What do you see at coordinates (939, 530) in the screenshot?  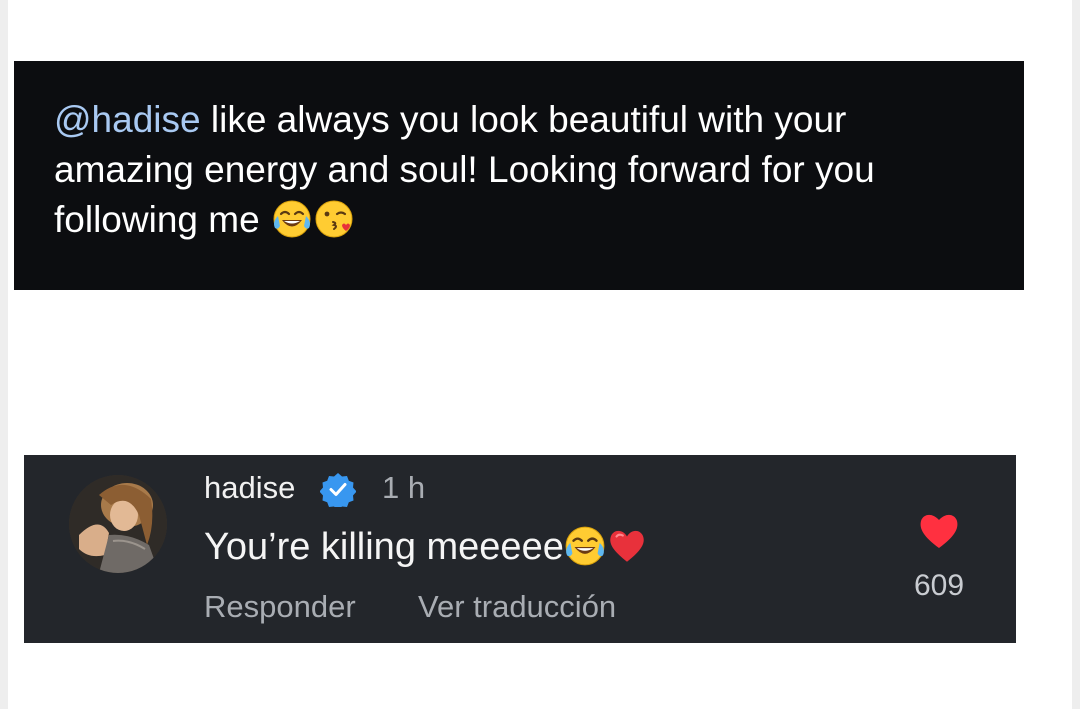 I see `heart-icon` at bounding box center [939, 530].